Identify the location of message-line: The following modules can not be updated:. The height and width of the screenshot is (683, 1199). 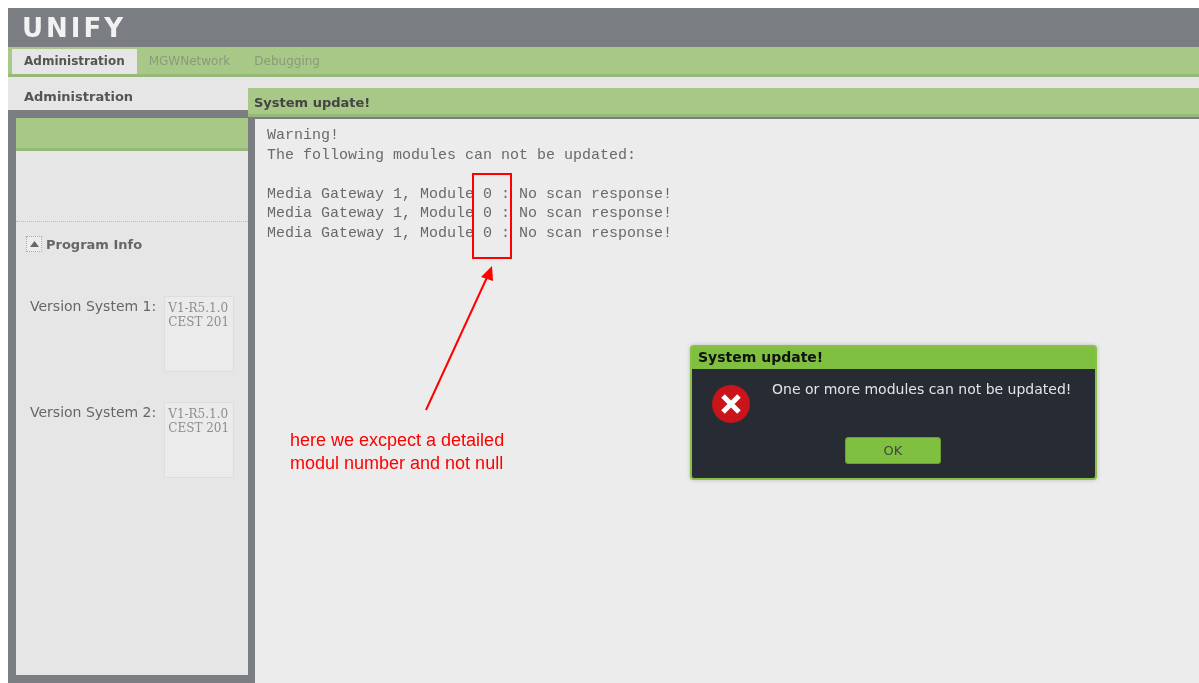
(452, 155).